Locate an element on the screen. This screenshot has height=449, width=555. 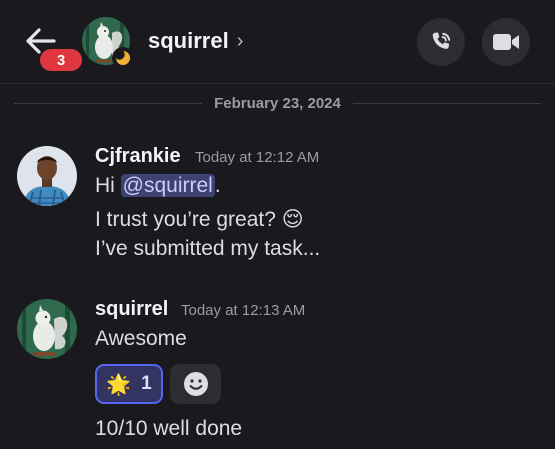
divider-date: February 23, 2024 is located at coordinates (277, 103).